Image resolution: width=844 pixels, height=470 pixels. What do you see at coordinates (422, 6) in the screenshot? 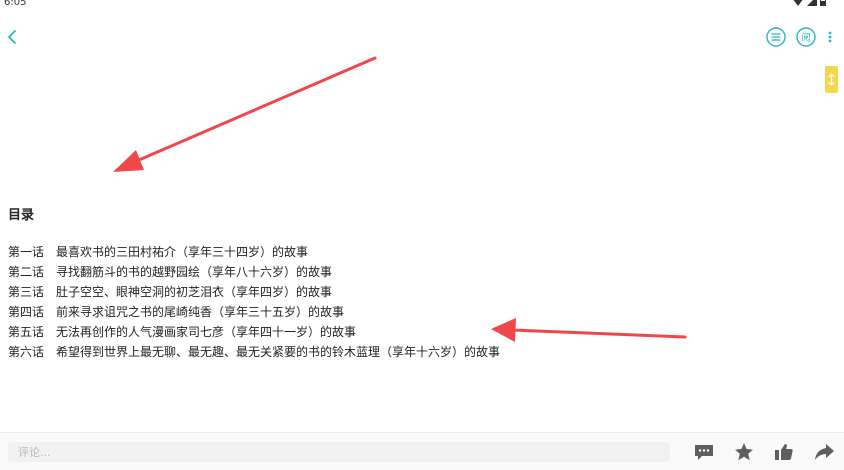
I see `status-bar: 6:05` at bounding box center [422, 6].